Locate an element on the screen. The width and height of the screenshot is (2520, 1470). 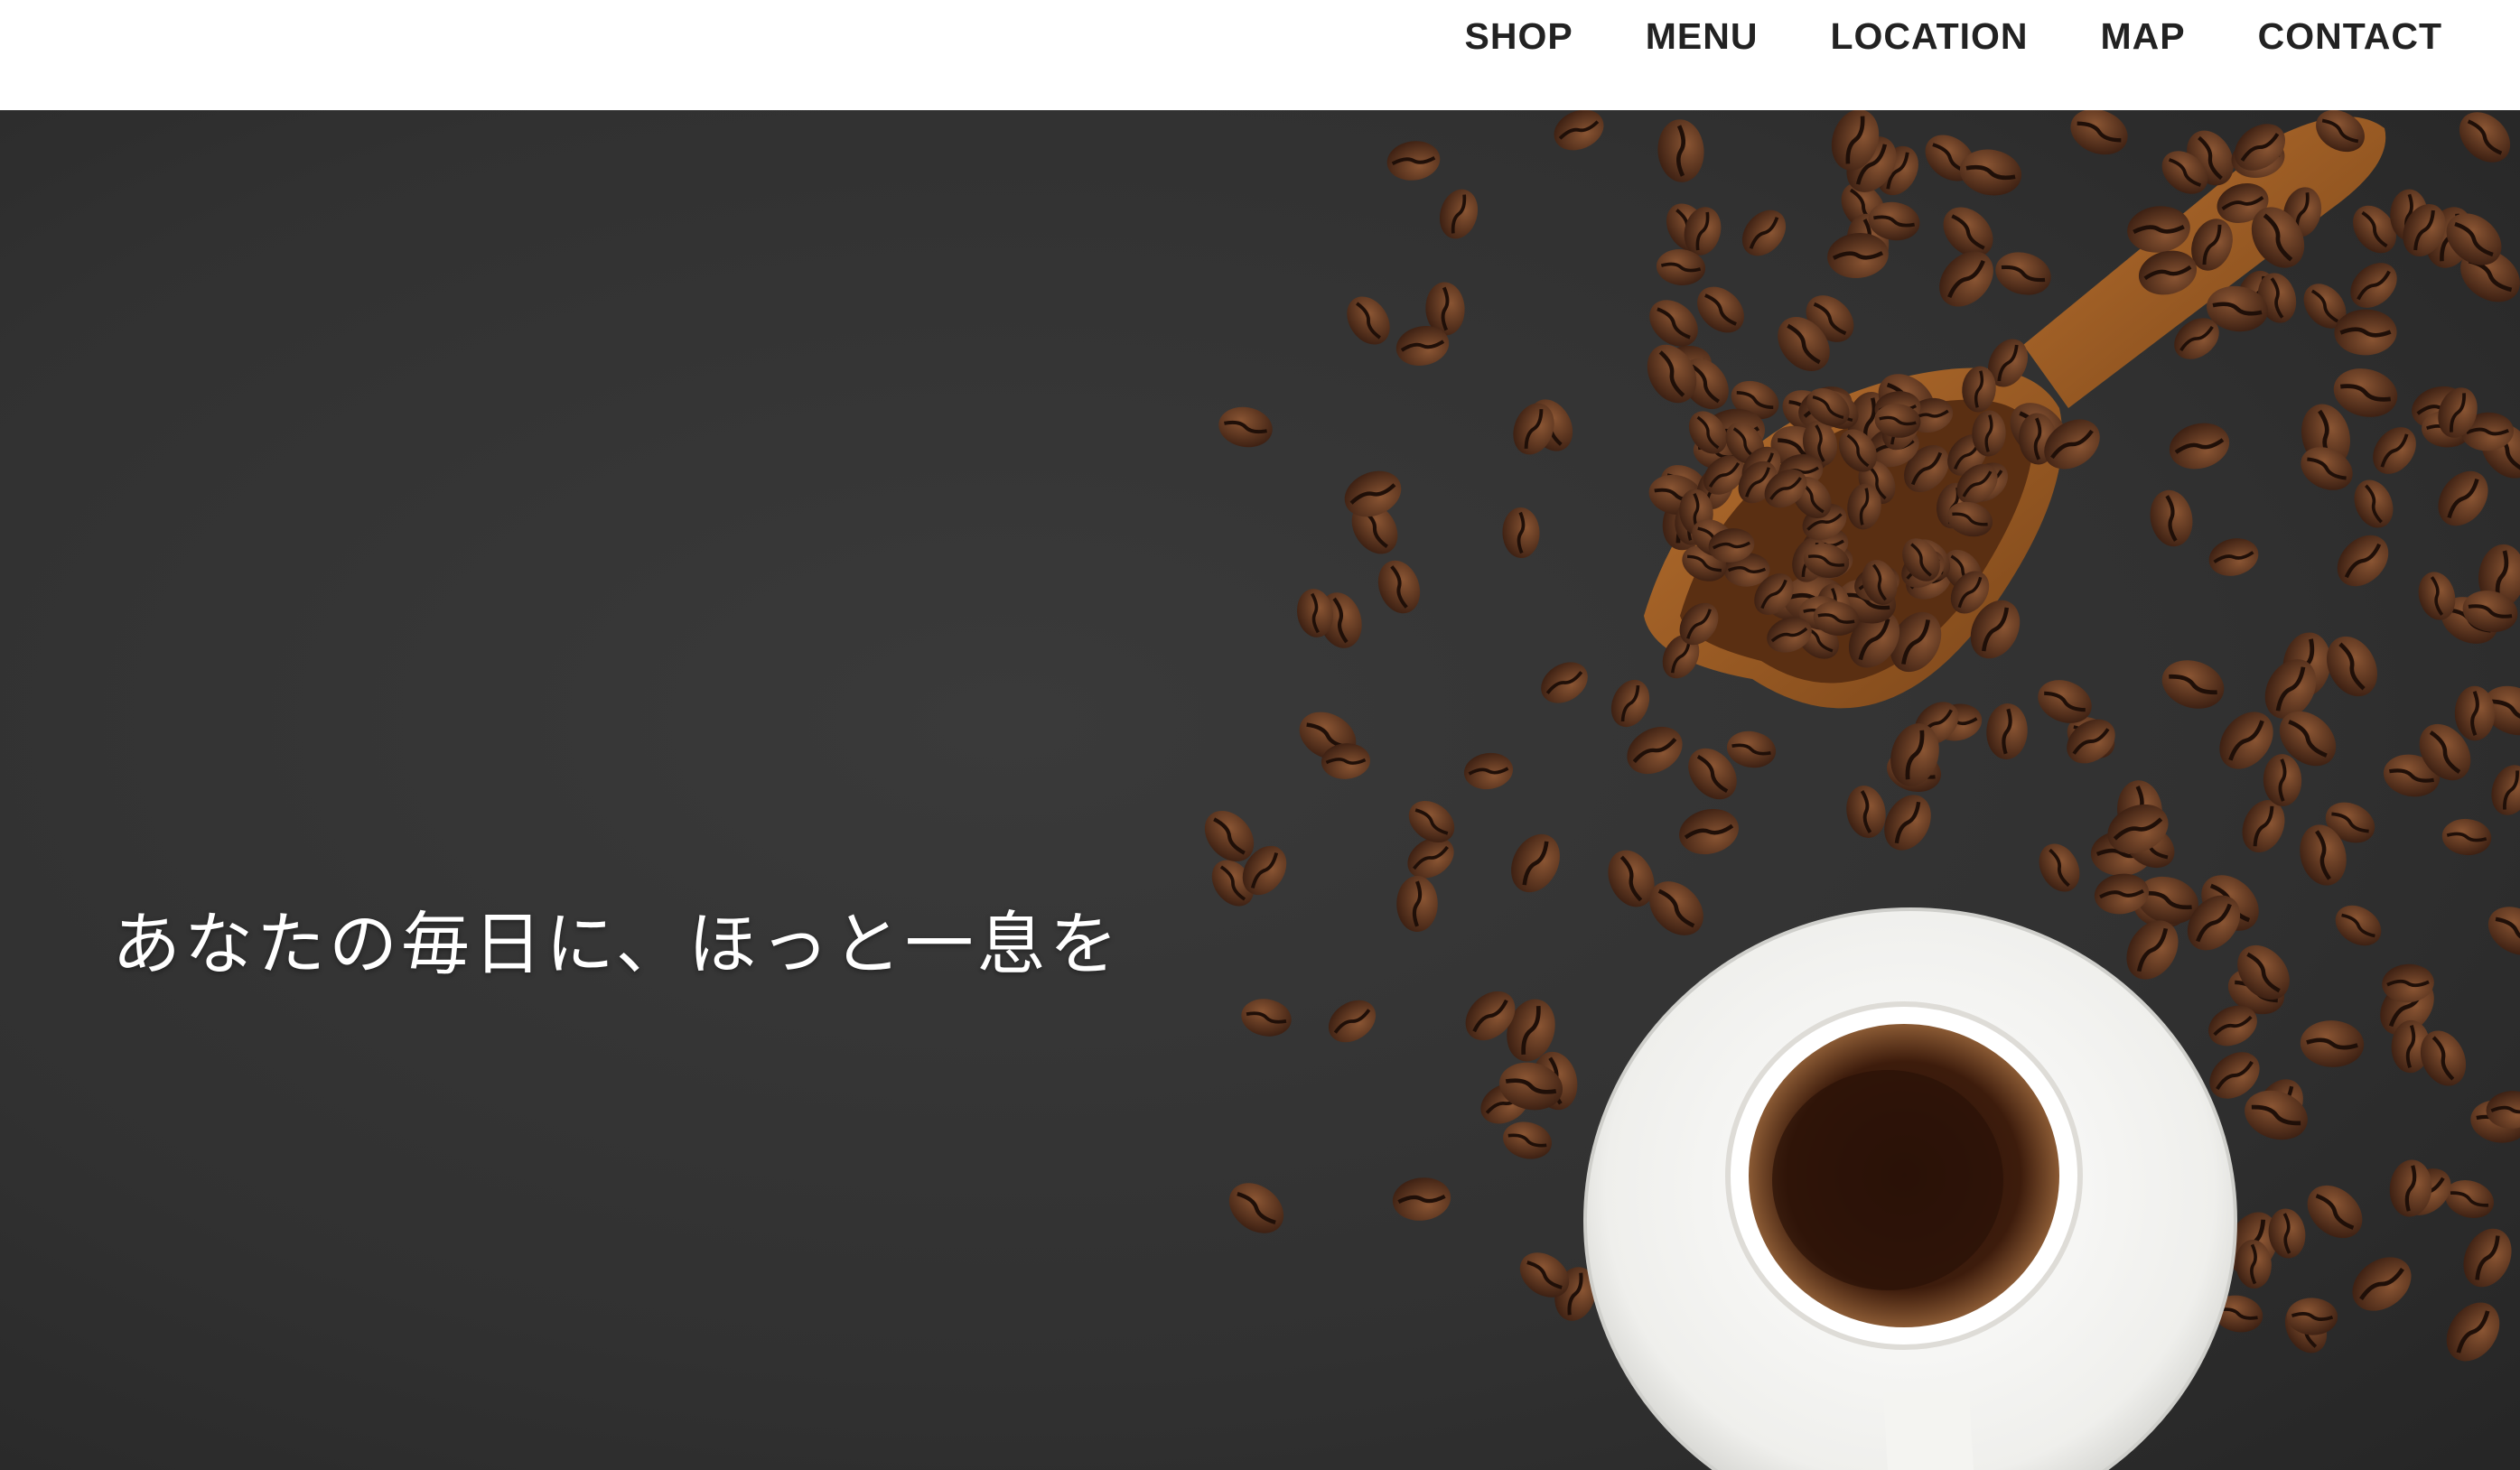
main-nav: SHOP MENU LOCATION MAP CONTACT is located at coordinates (1953, 36).